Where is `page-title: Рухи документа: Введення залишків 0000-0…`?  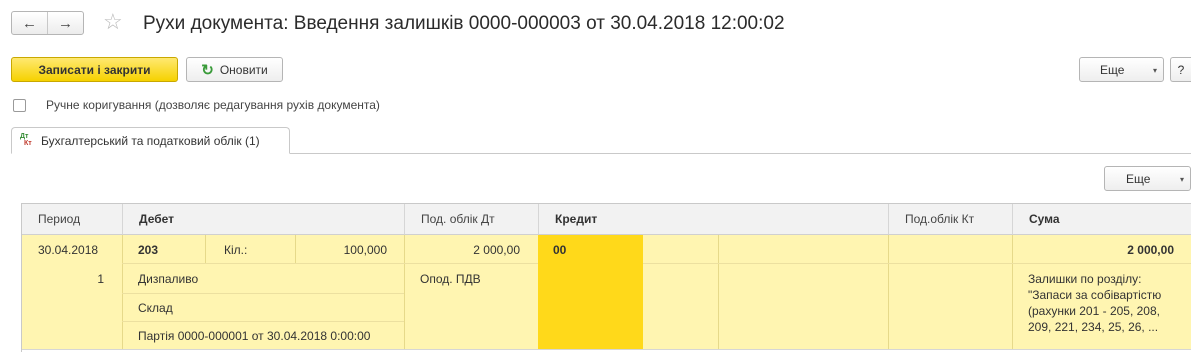
page-title: Рухи документа: Введення залишків 0000-0… is located at coordinates (464, 23).